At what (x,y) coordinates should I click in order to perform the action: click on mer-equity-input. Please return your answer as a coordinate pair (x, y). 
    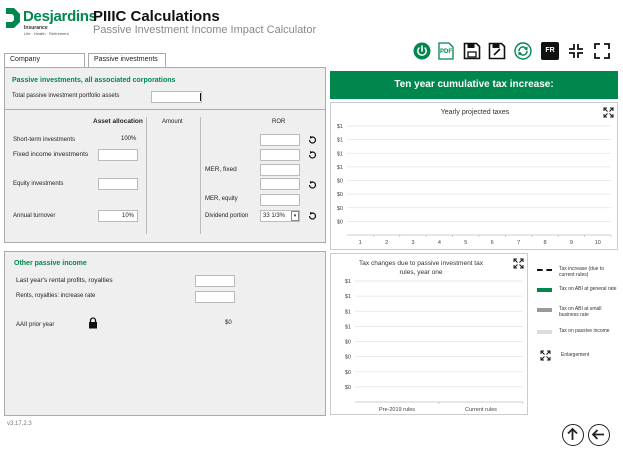
    Looking at the image, I should click on (280, 200).